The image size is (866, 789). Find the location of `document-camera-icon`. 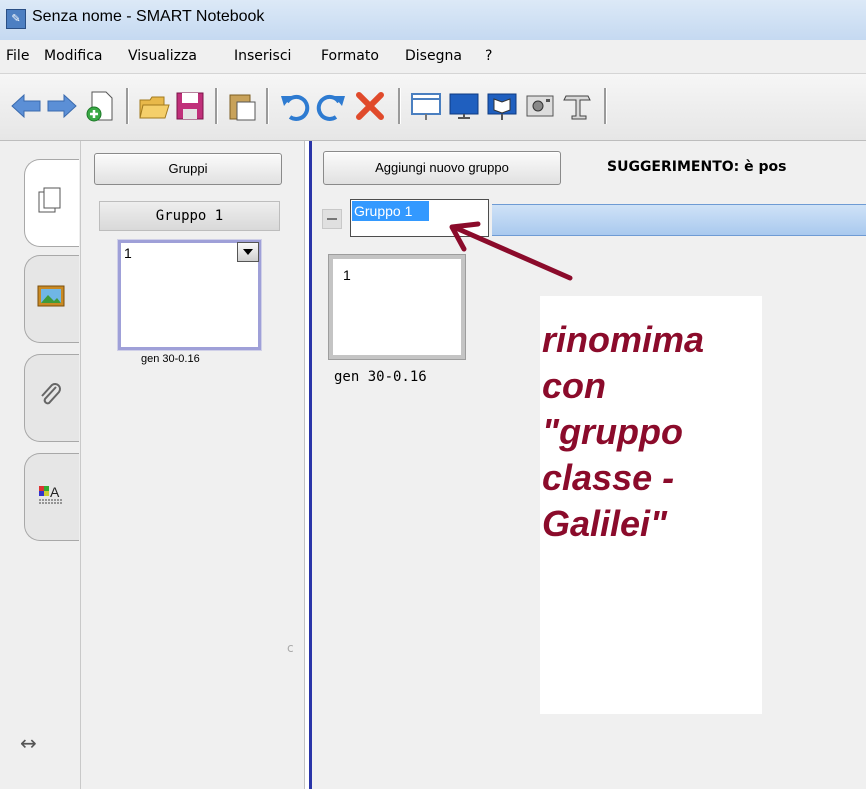

document-camera-icon is located at coordinates (578, 106).